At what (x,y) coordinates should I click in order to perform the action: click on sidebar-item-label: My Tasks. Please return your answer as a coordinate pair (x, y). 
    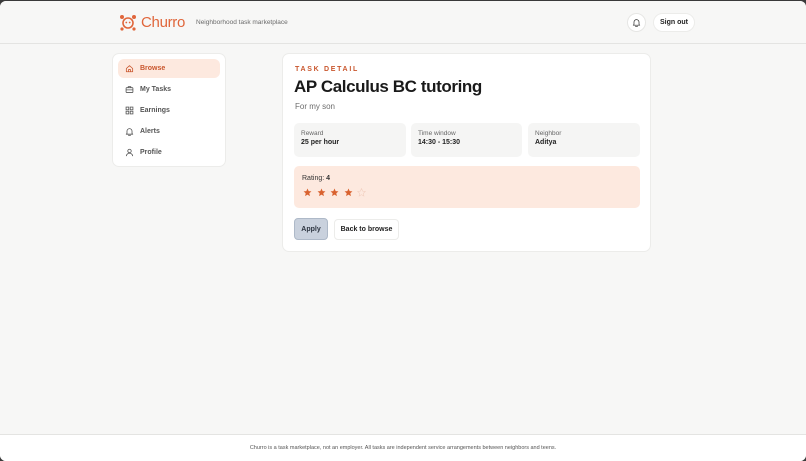
    Looking at the image, I should click on (155, 89).